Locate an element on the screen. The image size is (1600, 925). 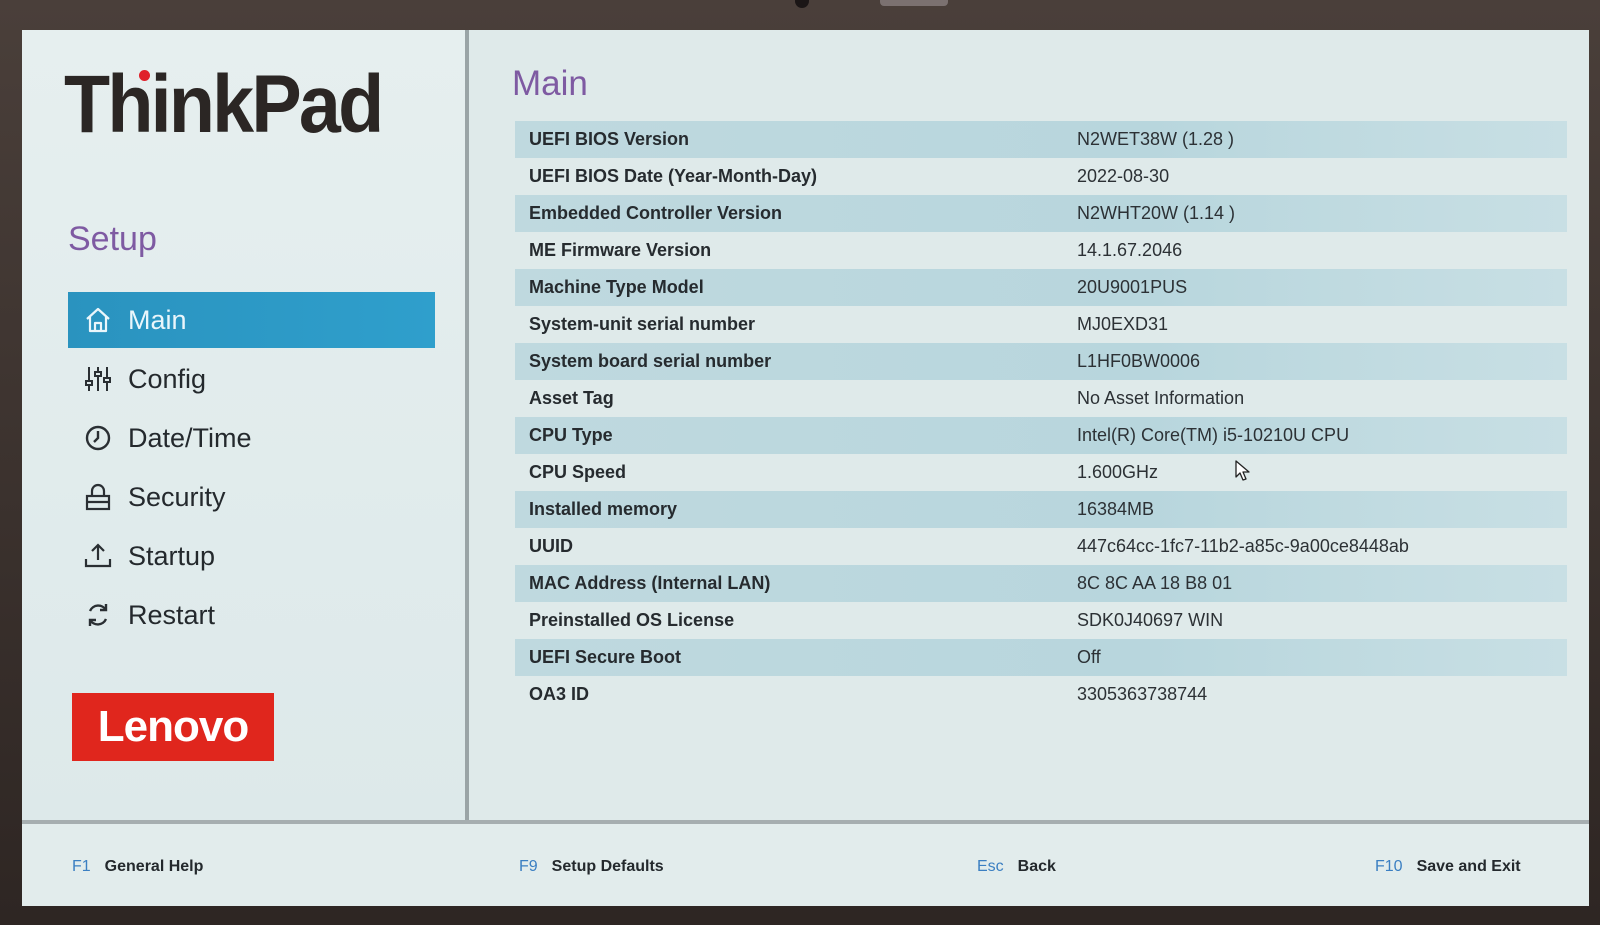
f10-save-exit-button: F10 Save and Exit is located at coordinates (1448, 867).